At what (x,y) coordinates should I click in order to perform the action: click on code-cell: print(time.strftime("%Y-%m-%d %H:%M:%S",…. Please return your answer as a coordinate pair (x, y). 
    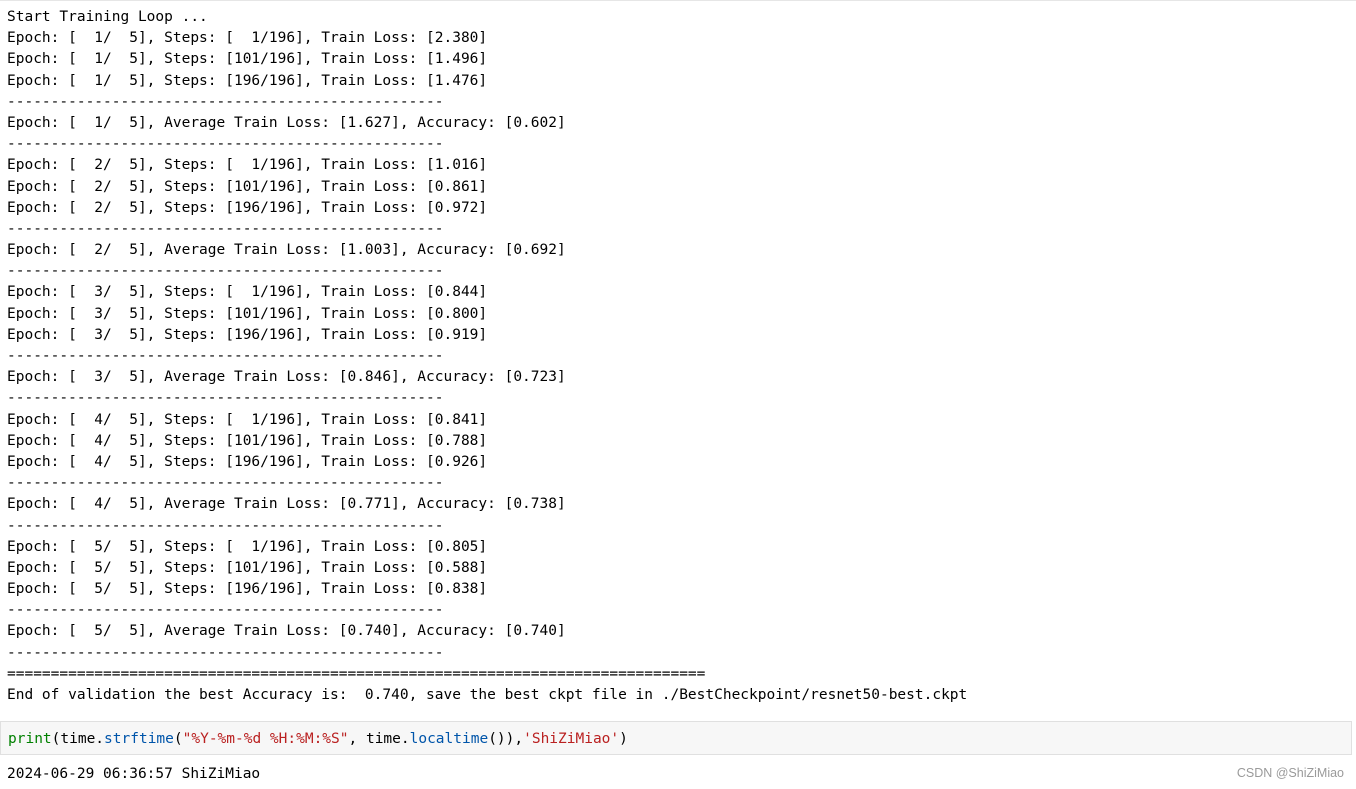
    Looking at the image, I should click on (676, 738).